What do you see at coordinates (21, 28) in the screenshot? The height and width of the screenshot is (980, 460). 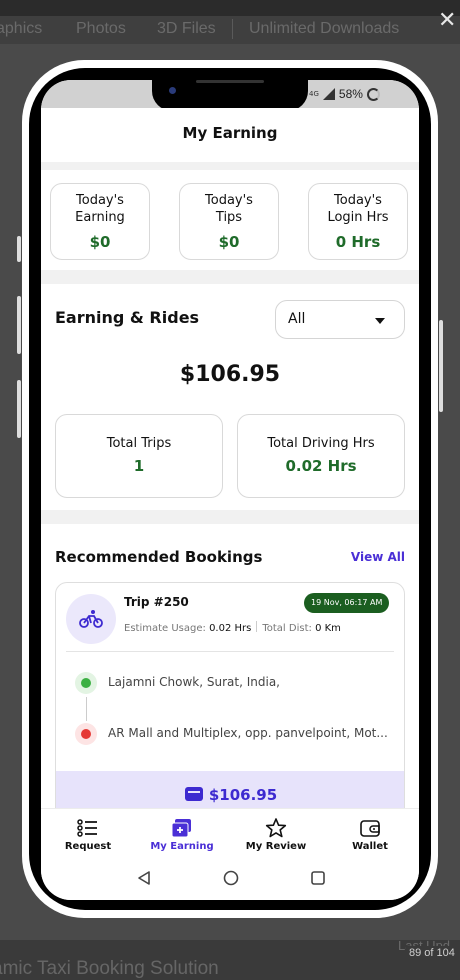 I see `bg-tab-graphics: aphics` at bounding box center [21, 28].